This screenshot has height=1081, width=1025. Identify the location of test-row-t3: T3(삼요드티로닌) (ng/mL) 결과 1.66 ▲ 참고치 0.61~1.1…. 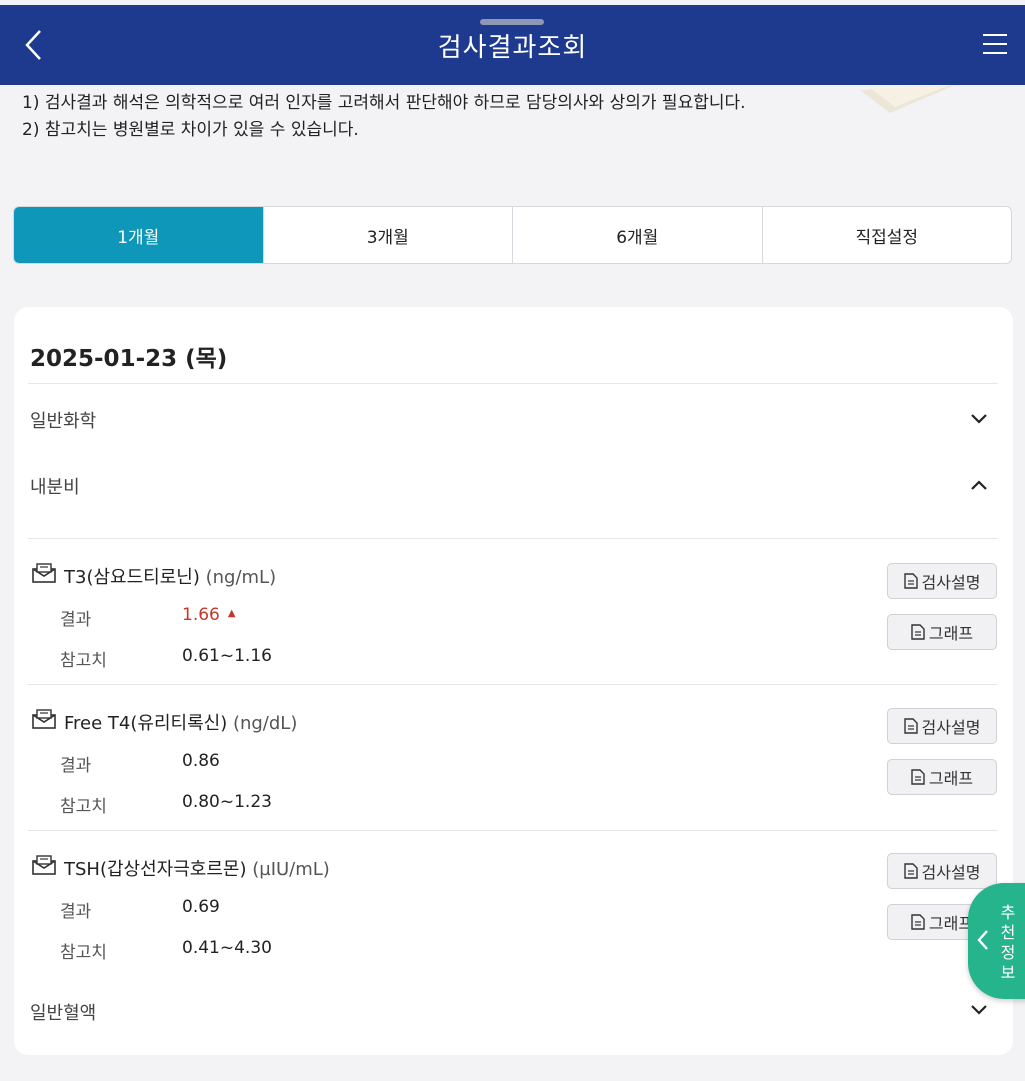
(513, 612).